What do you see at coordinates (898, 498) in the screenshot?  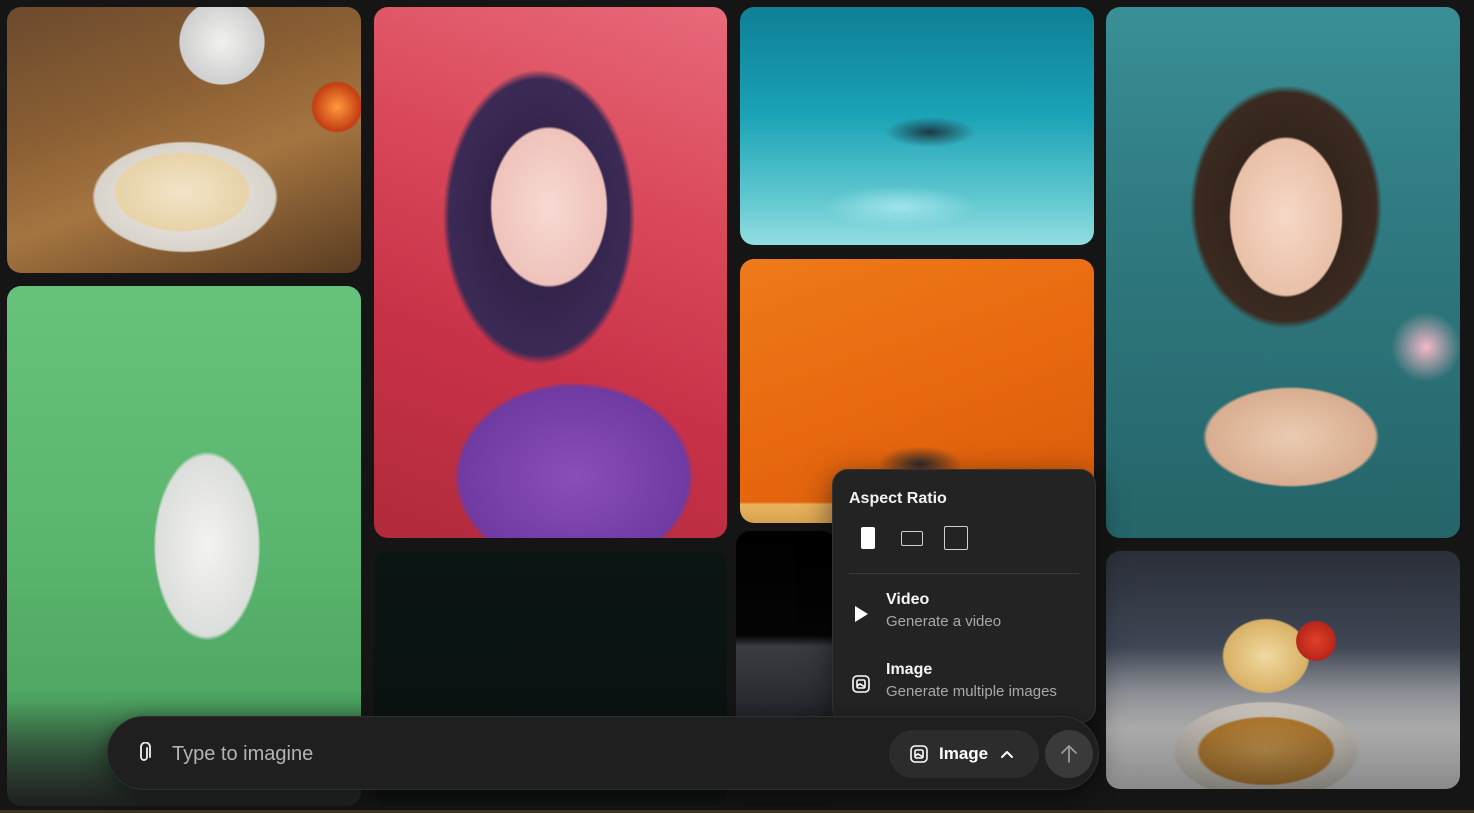 I see `aspect-ratio-title: Aspect Ratio` at bounding box center [898, 498].